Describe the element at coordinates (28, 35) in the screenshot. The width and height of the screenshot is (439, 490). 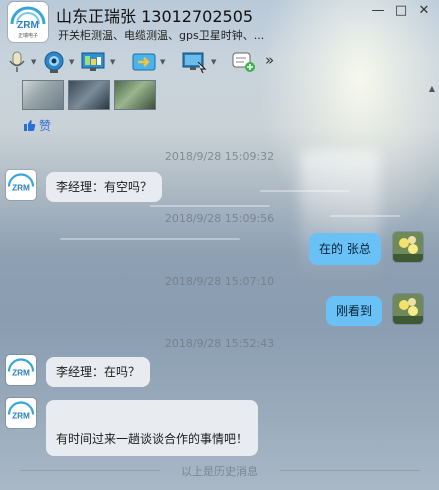
I see `avatar-logo-subtext: 正瑞电子` at that location.